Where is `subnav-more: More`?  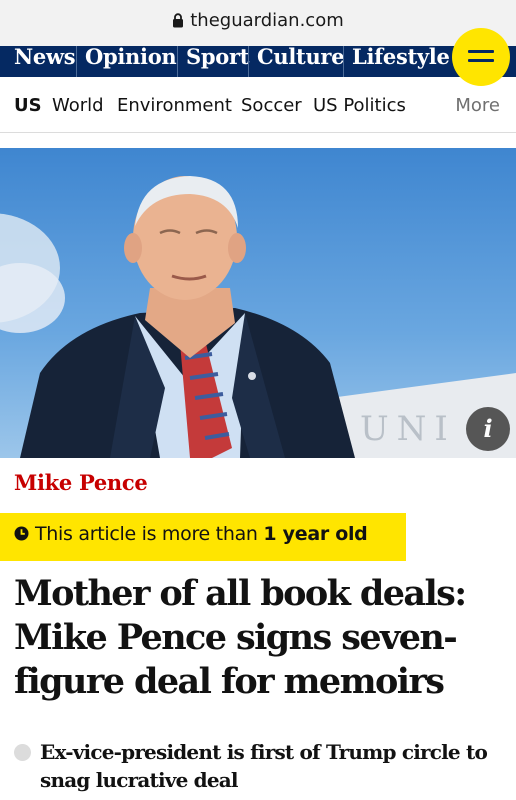
subnav-more: More is located at coordinates (477, 105).